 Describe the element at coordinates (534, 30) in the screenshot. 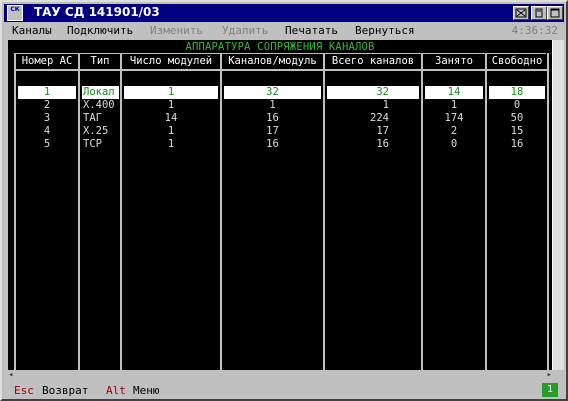

I see `clock: 4:36:32` at that location.